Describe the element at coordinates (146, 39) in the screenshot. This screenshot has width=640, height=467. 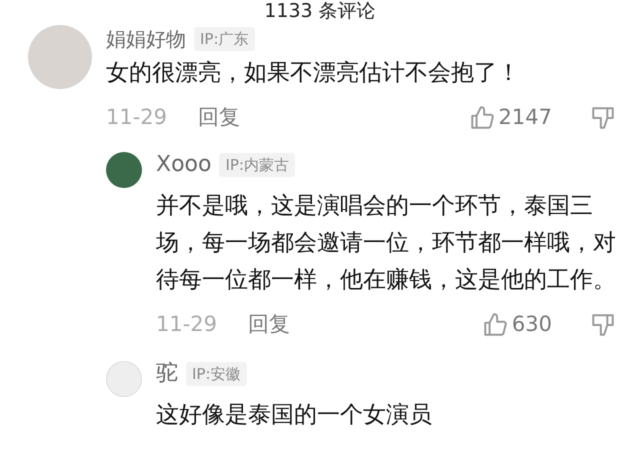
I see `username: 娟娟好物` at that location.